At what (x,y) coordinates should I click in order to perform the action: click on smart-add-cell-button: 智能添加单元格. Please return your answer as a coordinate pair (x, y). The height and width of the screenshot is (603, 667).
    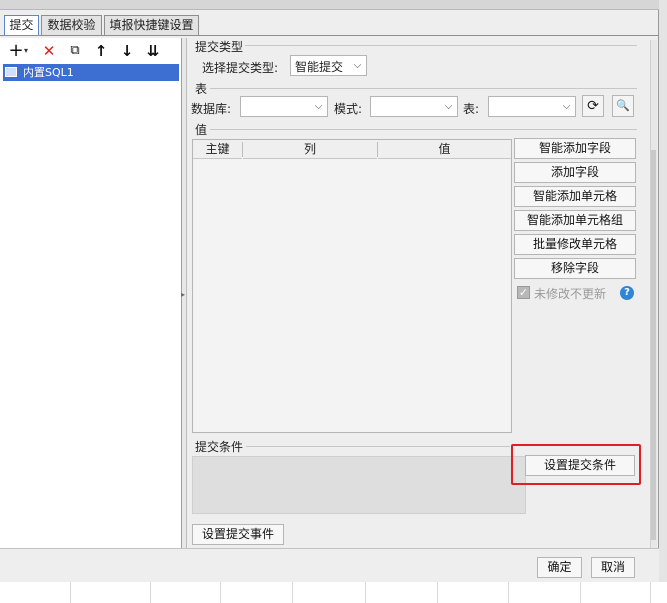
    Looking at the image, I should click on (575, 196).